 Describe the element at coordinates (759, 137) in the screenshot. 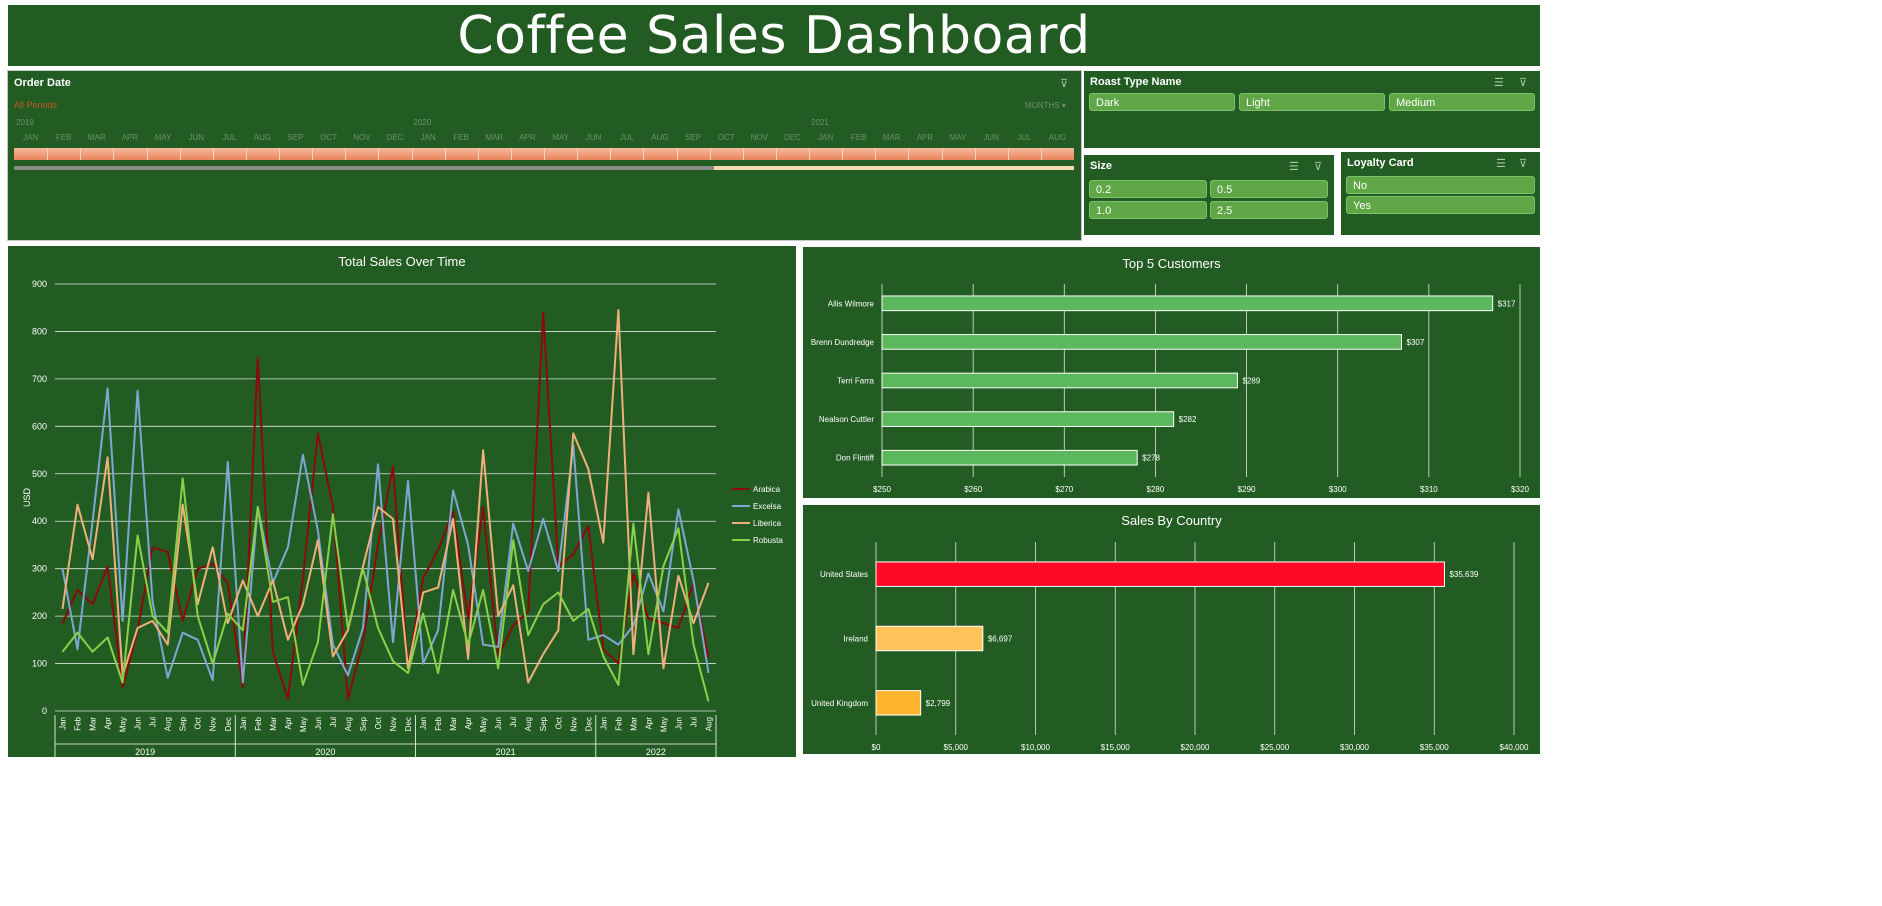

I see `timeline-month-label: NOV` at that location.